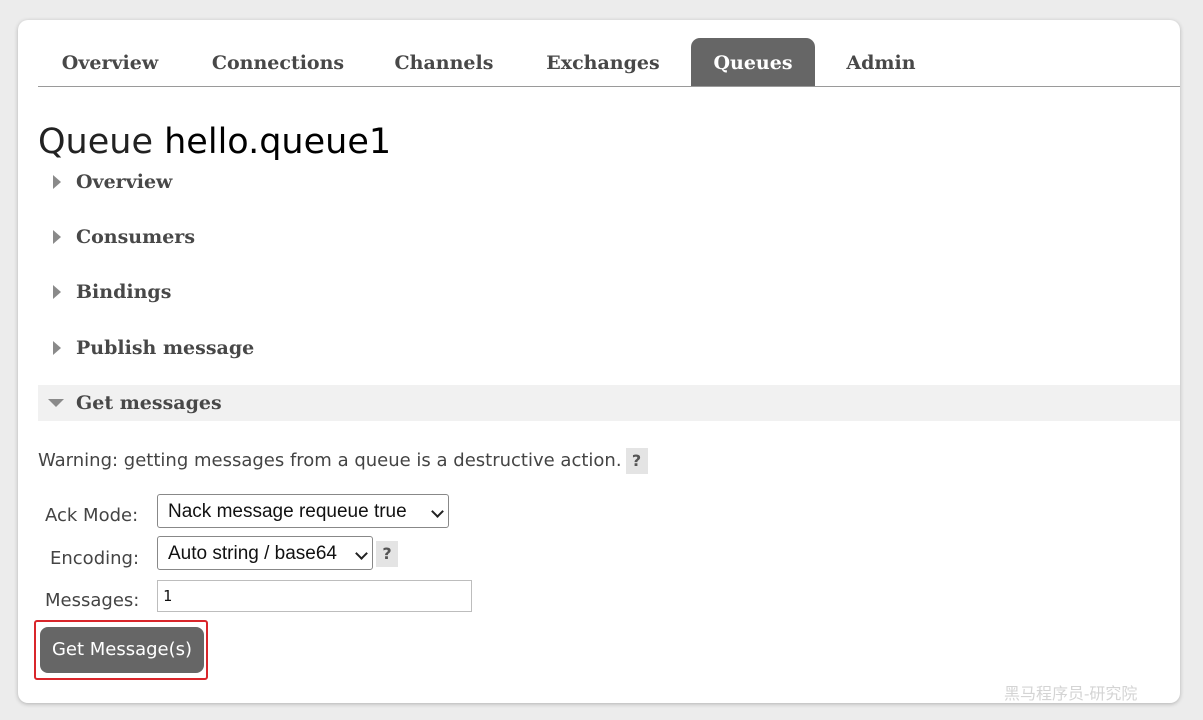 The width and height of the screenshot is (1203, 720). Describe the element at coordinates (122, 650) in the screenshot. I see `get-messages-button: Get Message(s)` at that location.